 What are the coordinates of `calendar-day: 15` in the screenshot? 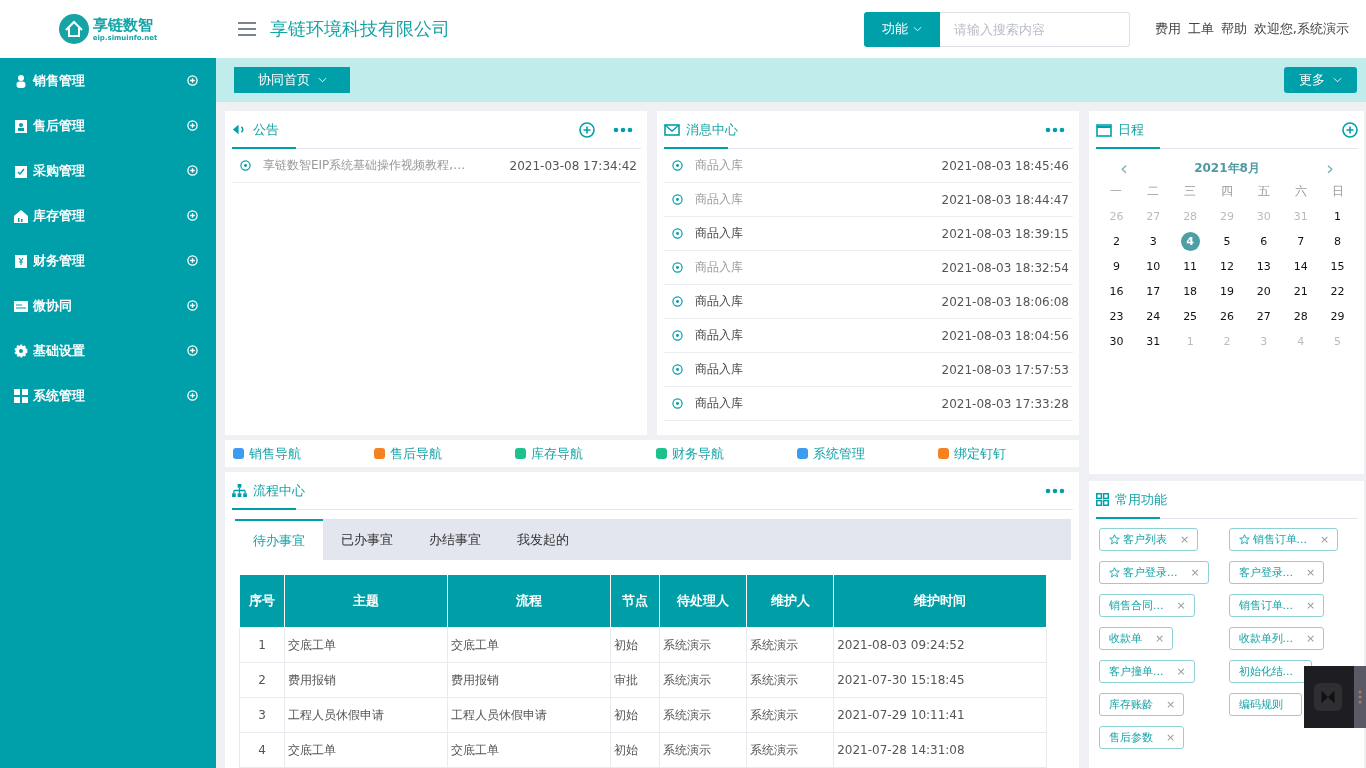 It's located at (1338, 266).